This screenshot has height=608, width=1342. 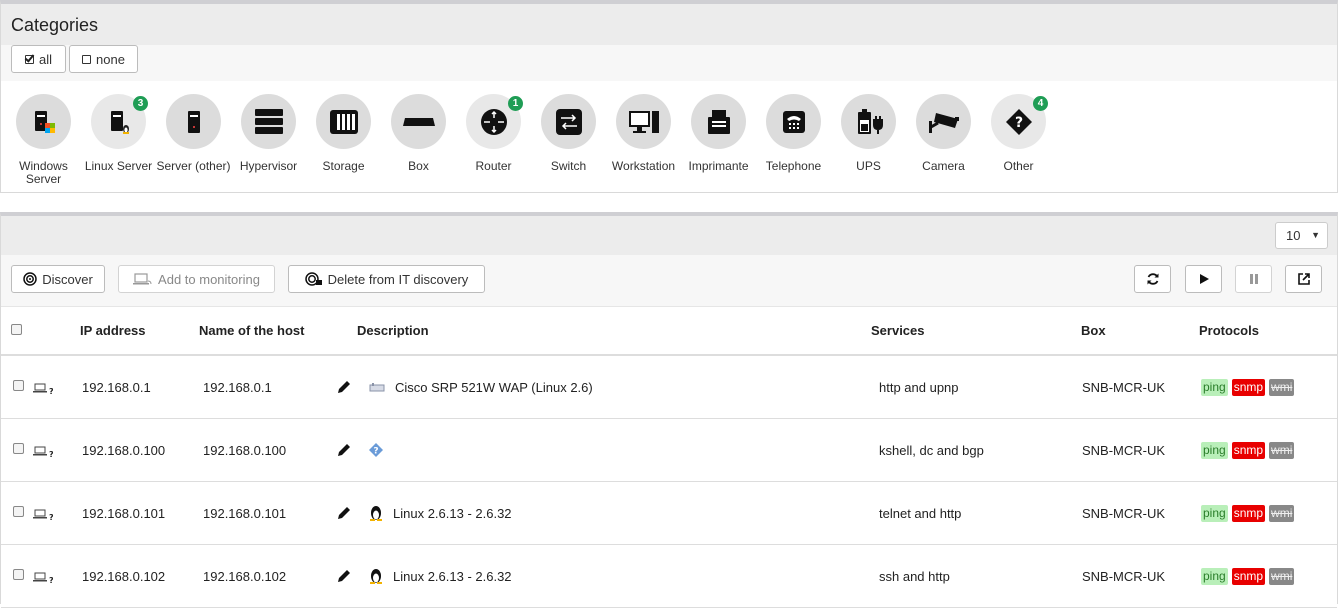 What do you see at coordinates (604, 513) in the screenshot?
I see `description-cell: Linux 2.6.13 - 2.6.32` at bounding box center [604, 513].